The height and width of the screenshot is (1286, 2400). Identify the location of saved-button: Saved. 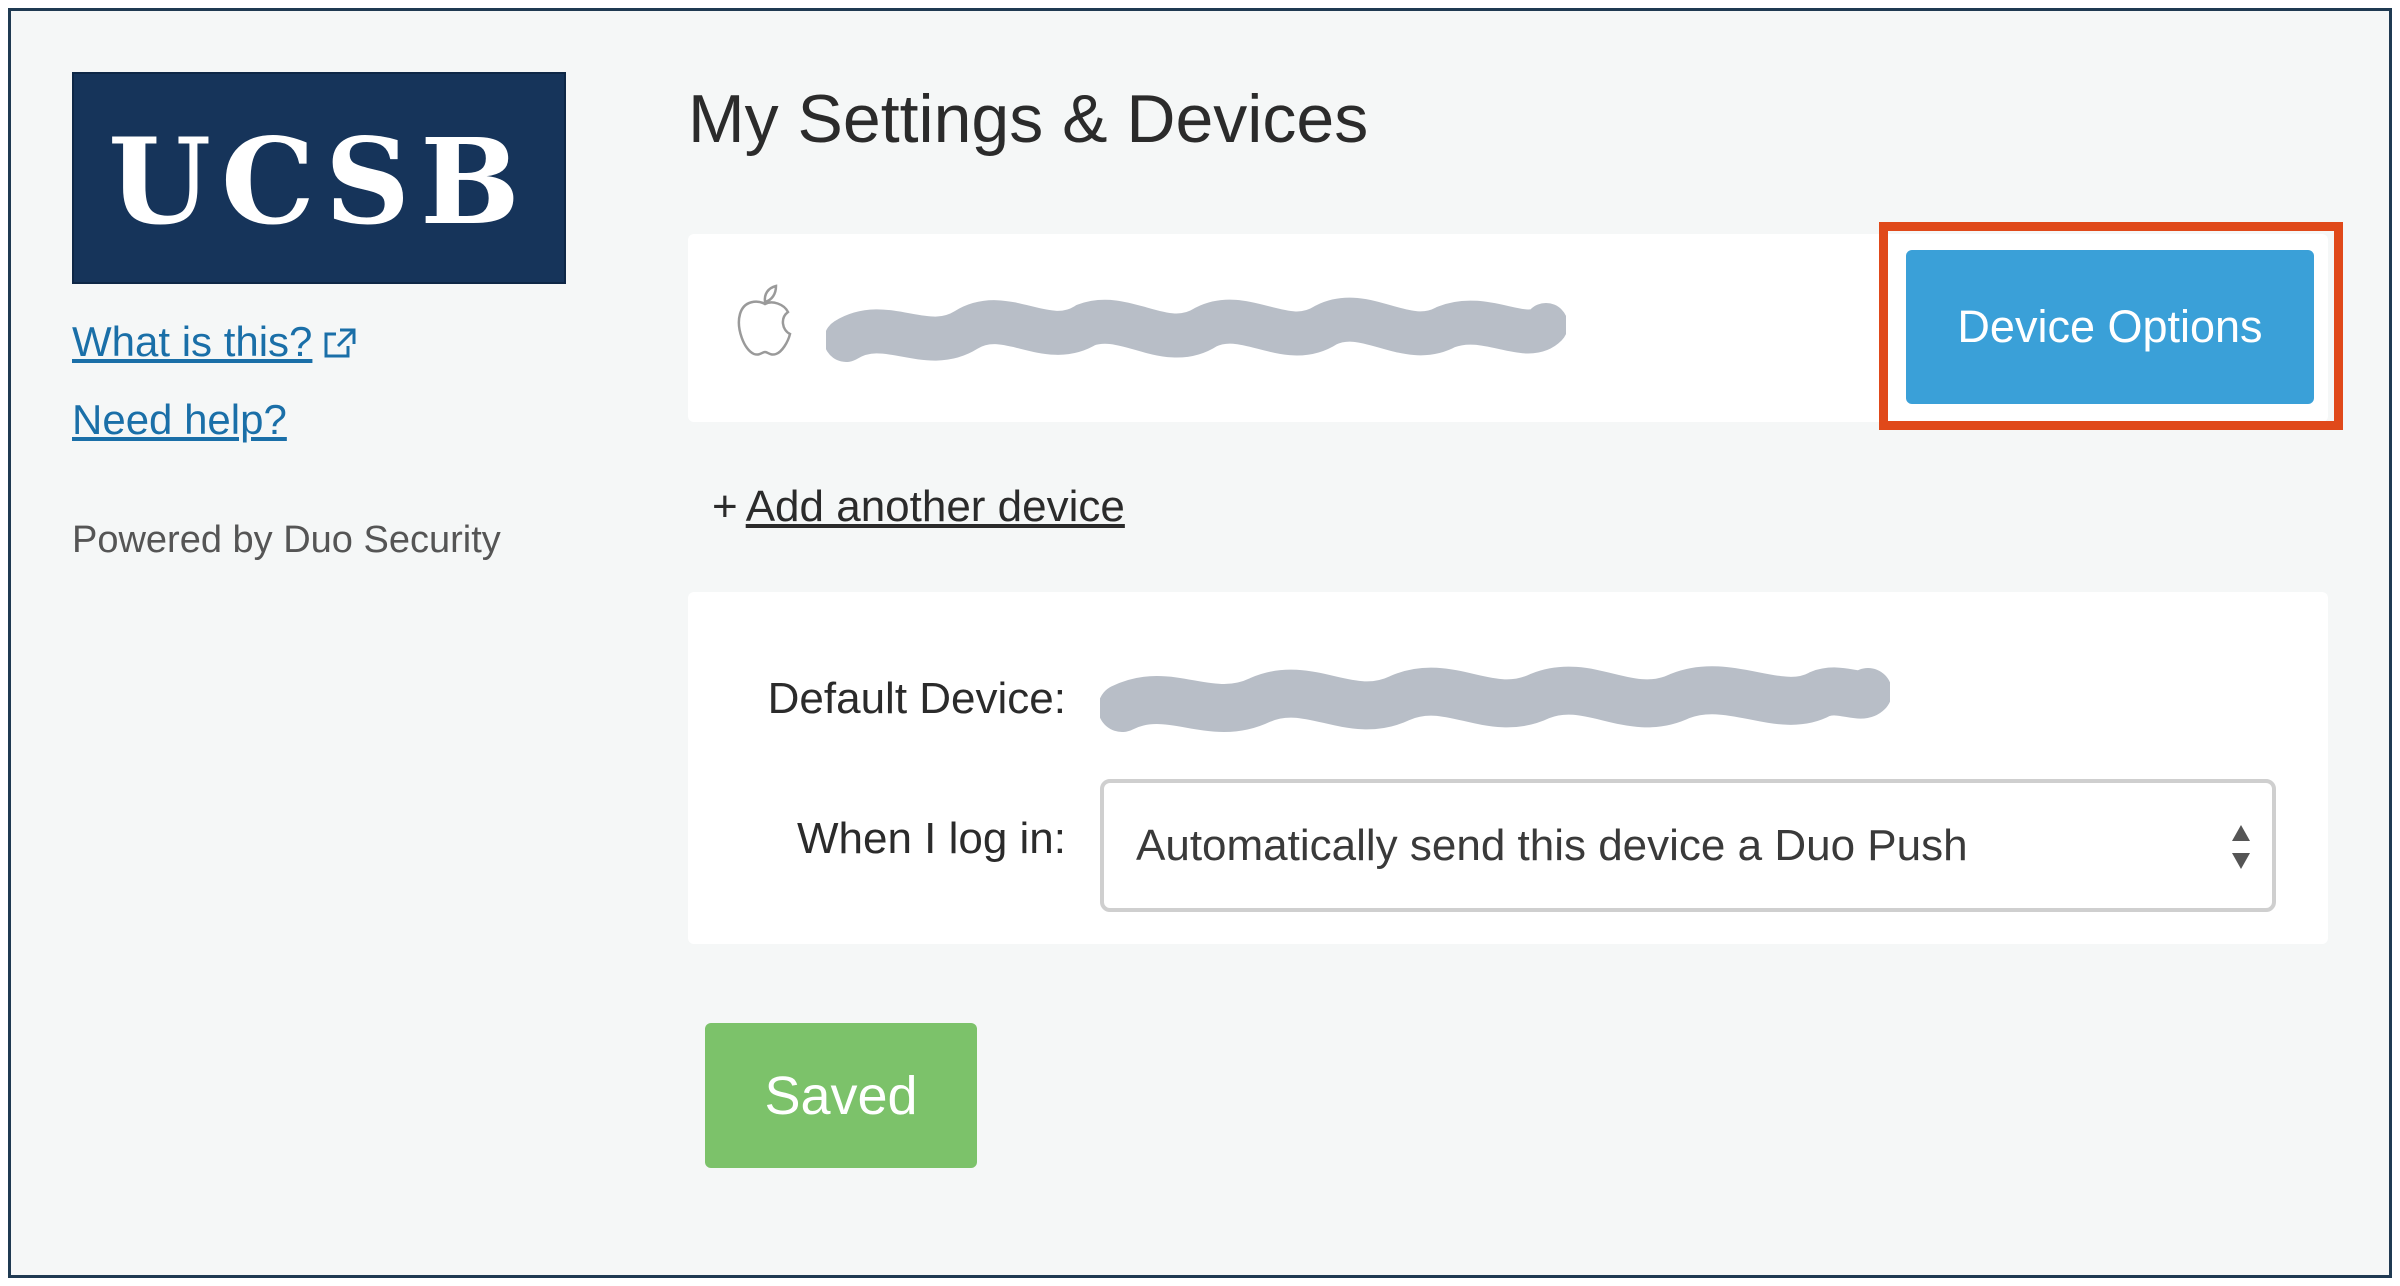
(841, 1095).